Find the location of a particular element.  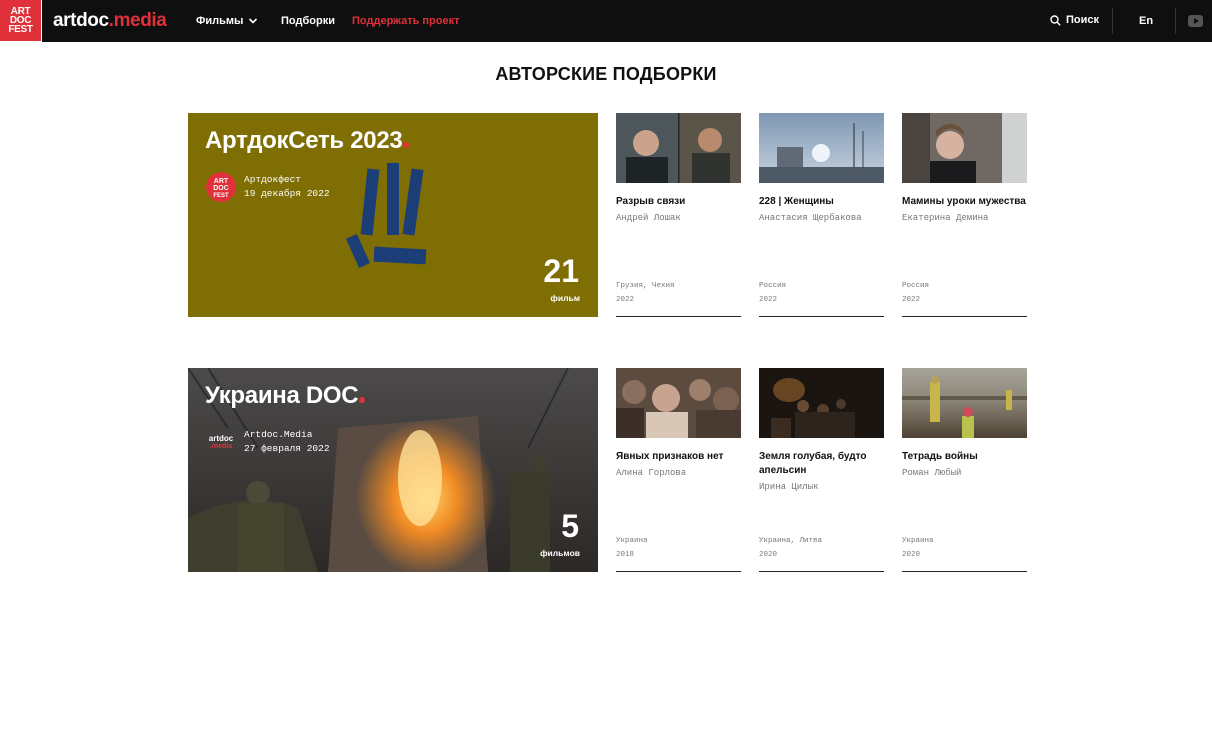

artdocfest-author-logo: ART DOC FEST is located at coordinates (221, 187).